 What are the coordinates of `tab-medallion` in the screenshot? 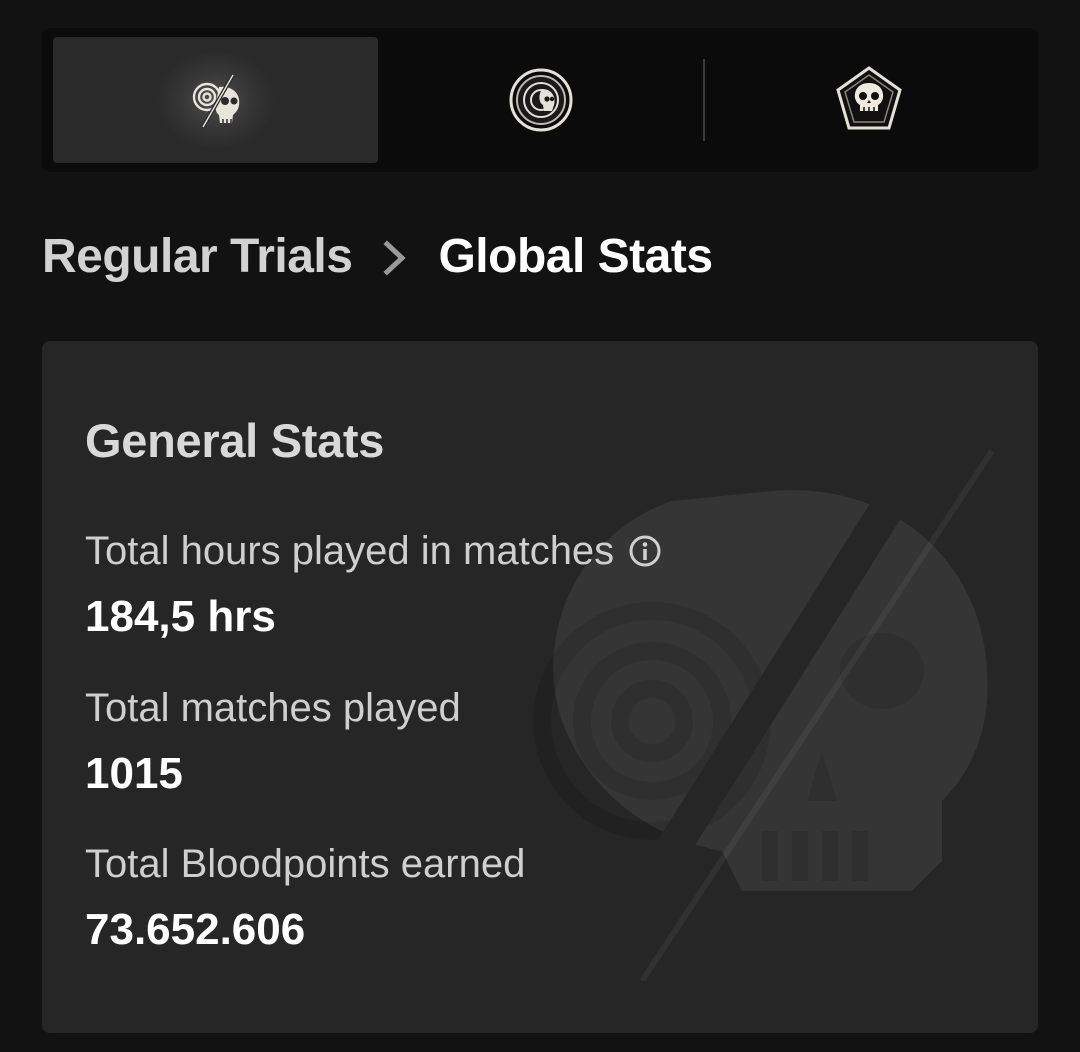 It's located at (540, 100).